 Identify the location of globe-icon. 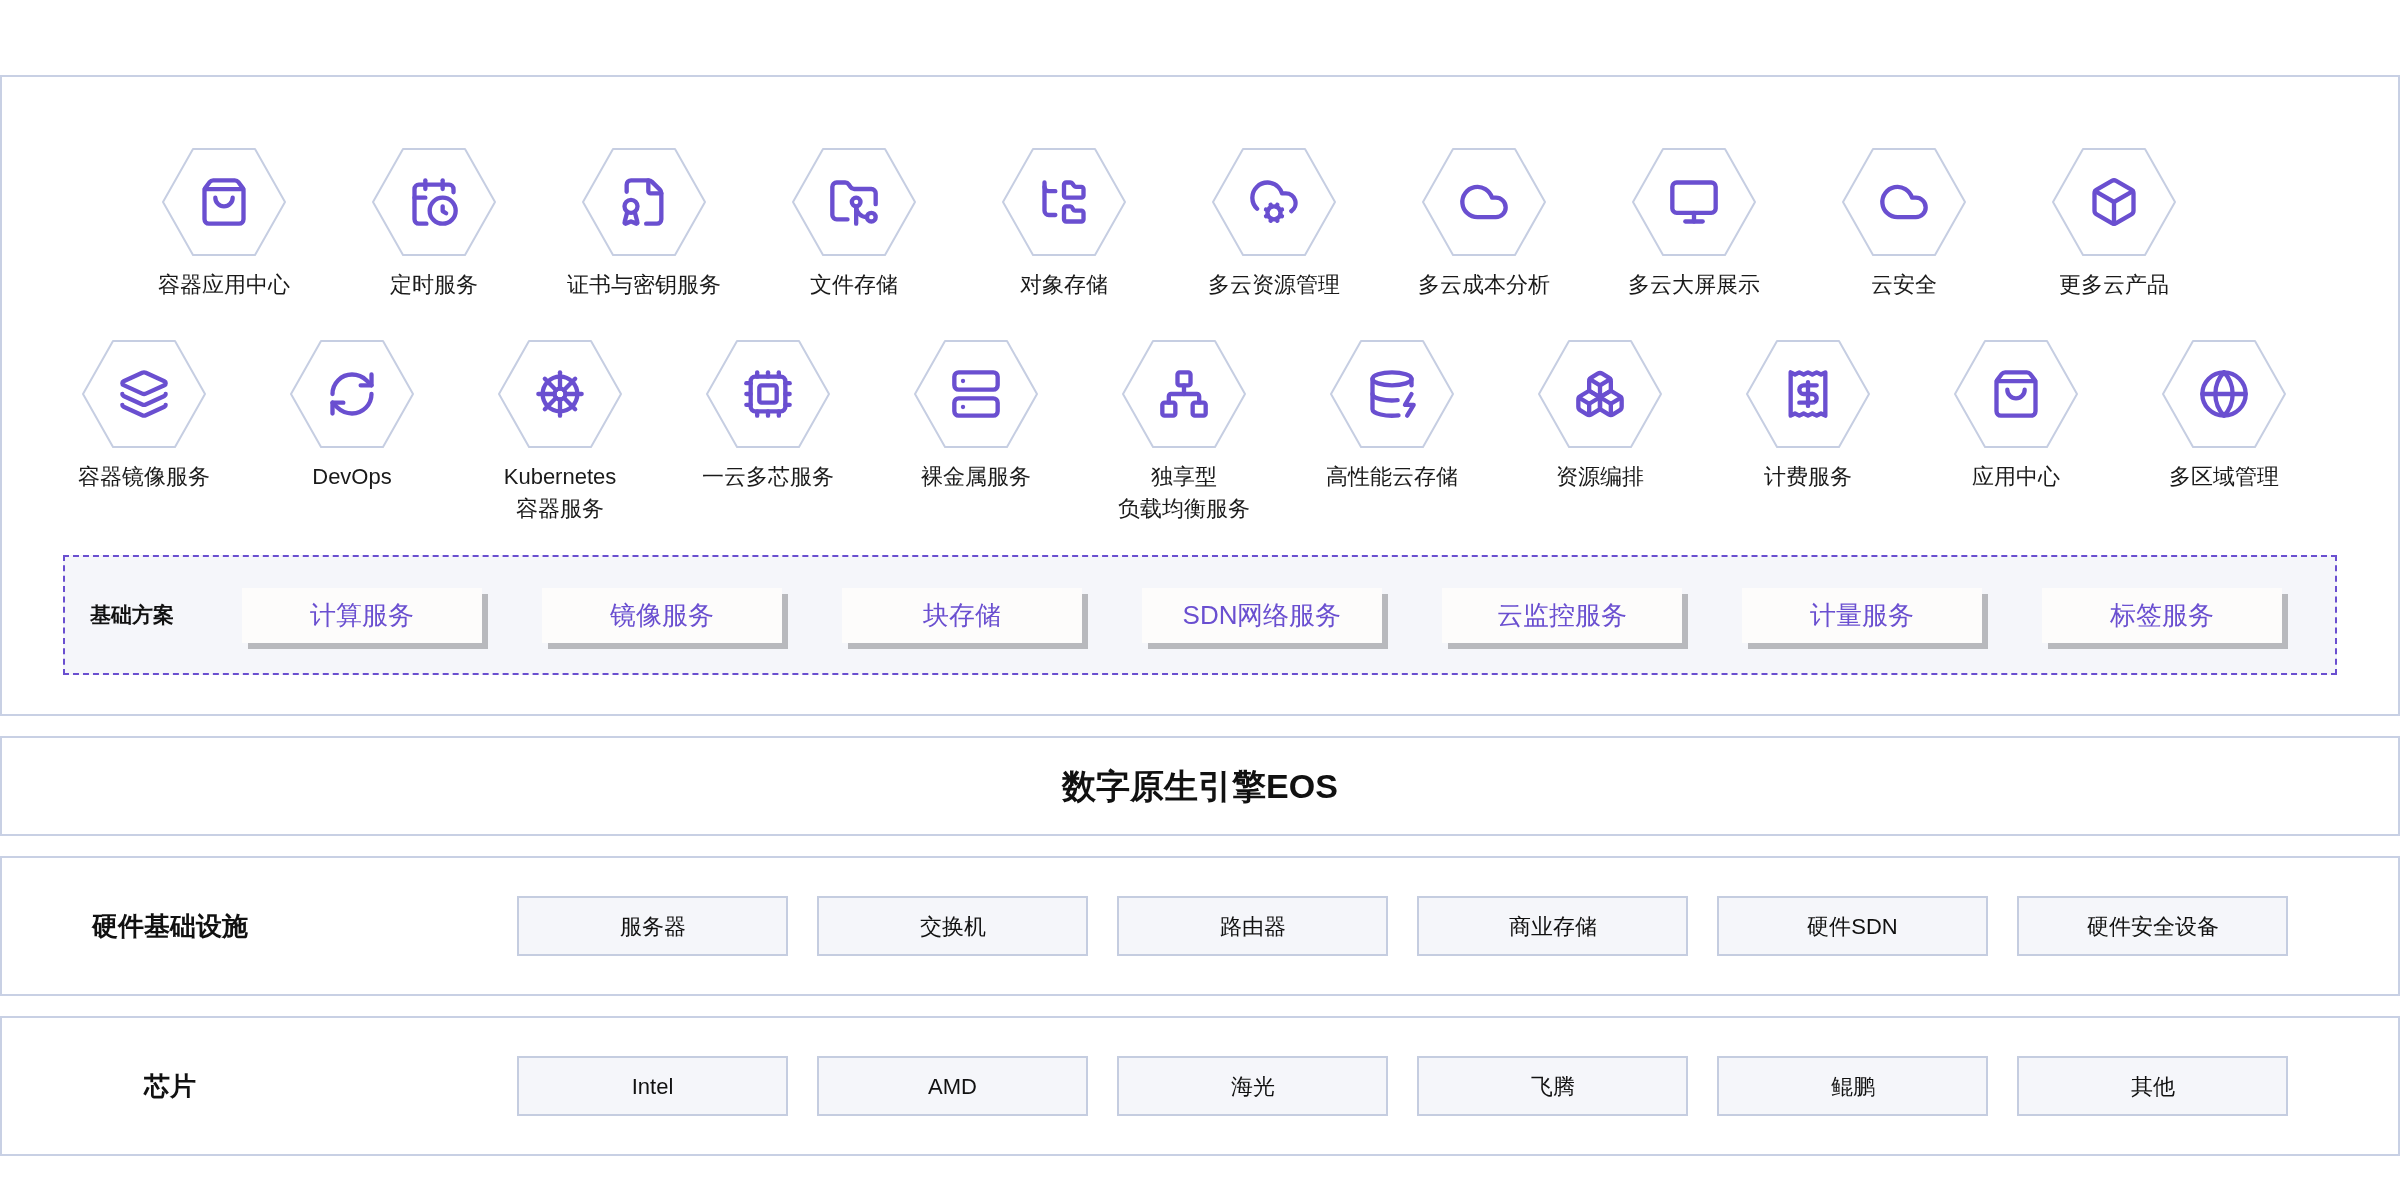
(2224, 394).